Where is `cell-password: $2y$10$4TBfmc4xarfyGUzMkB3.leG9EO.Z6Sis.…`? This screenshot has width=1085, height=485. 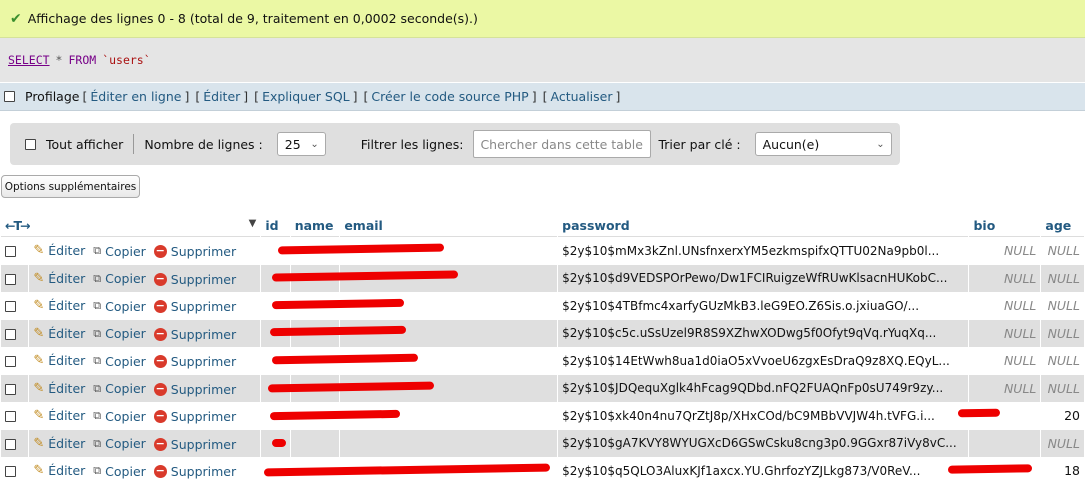
cell-password: $2y$10$4TBfmc4xarfyGUzMkB3.leG9EO.Z6Sis.… is located at coordinates (763, 306).